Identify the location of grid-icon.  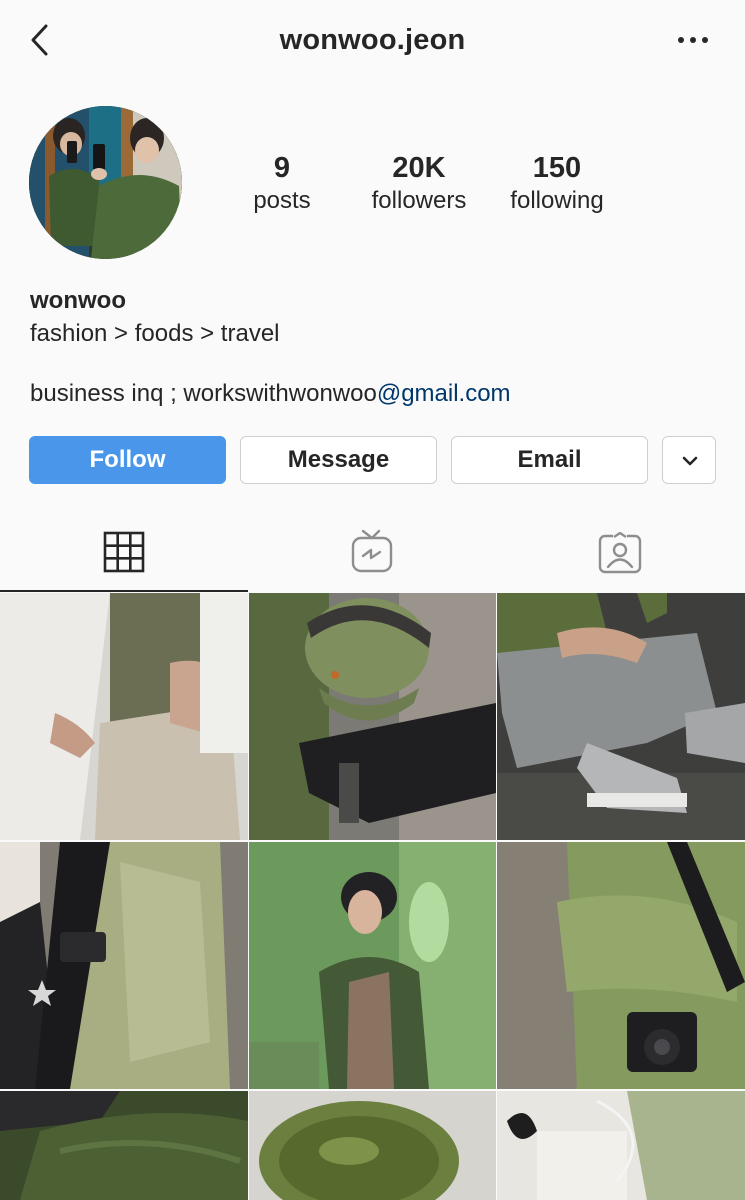
(124, 552).